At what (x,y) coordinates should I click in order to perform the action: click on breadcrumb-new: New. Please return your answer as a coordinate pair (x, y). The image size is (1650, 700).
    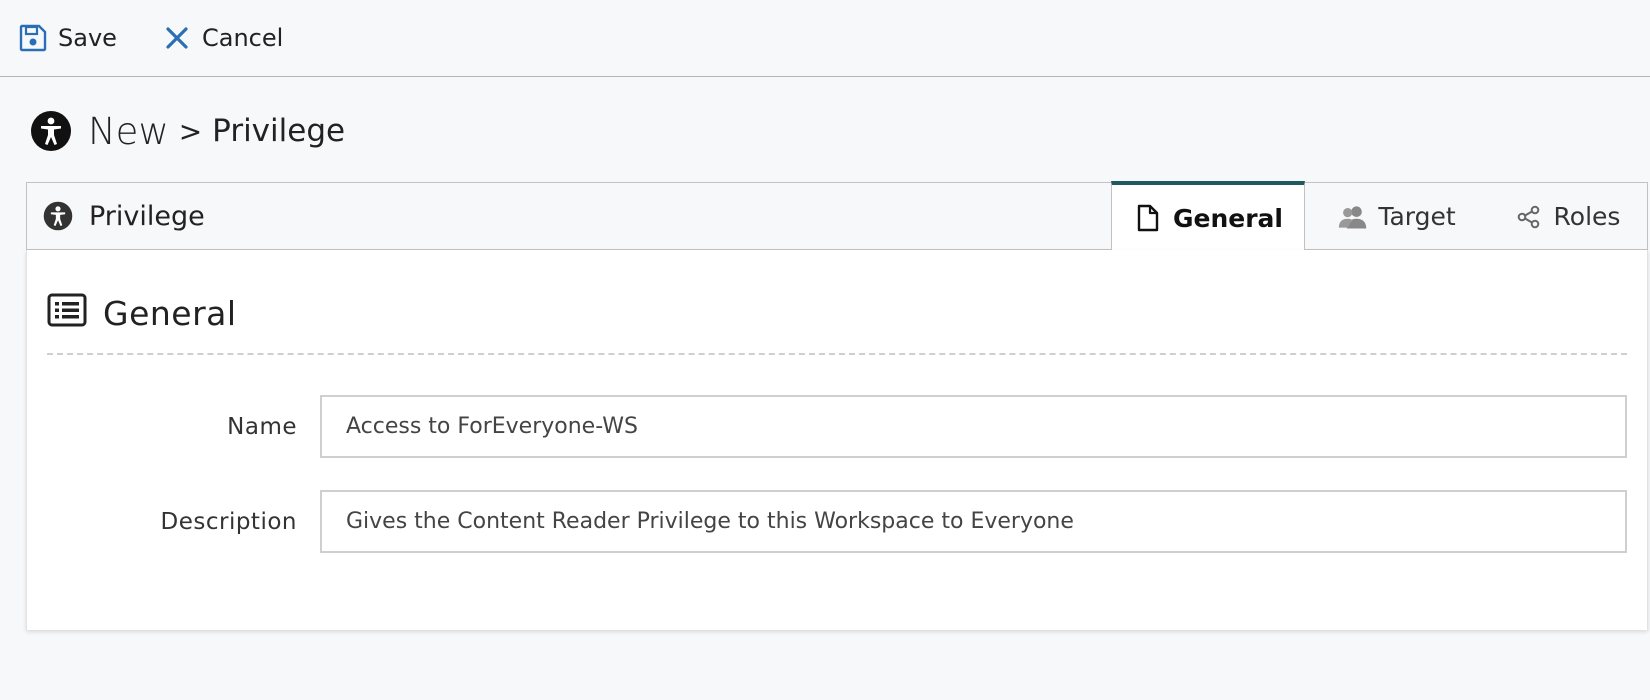
    Looking at the image, I should click on (128, 131).